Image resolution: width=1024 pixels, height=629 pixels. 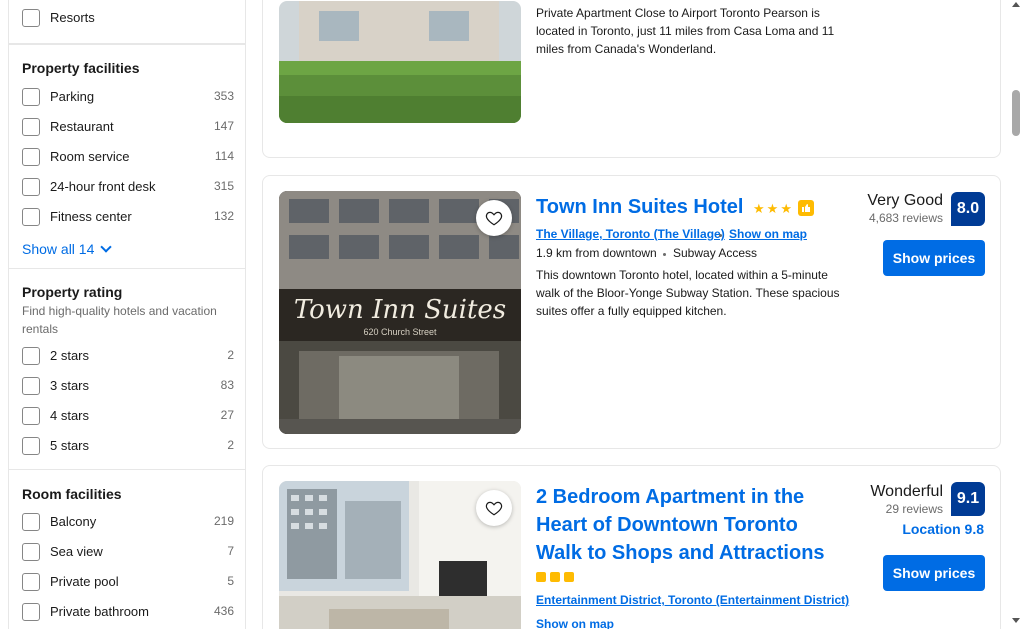 What do you see at coordinates (1016, 620) in the screenshot?
I see `scroll-down-arrow-icon` at bounding box center [1016, 620].